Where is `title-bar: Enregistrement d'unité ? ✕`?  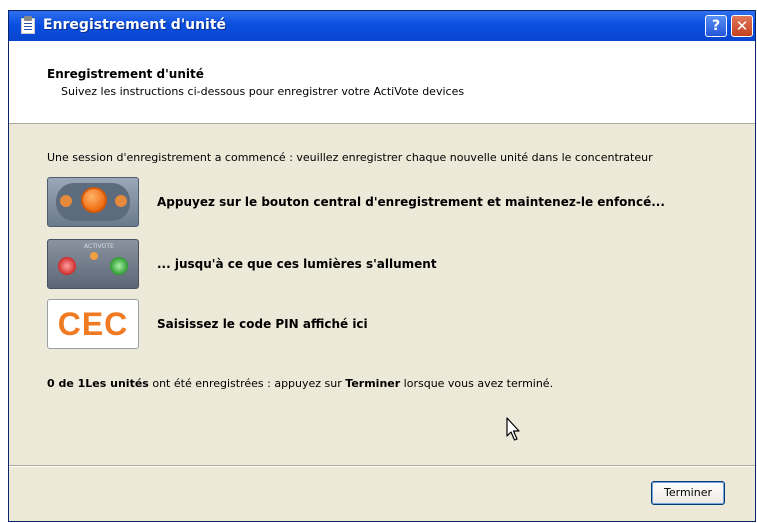
title-bar: Enregistrement d'unité ? ✕ is located at coordinates (382, 26).